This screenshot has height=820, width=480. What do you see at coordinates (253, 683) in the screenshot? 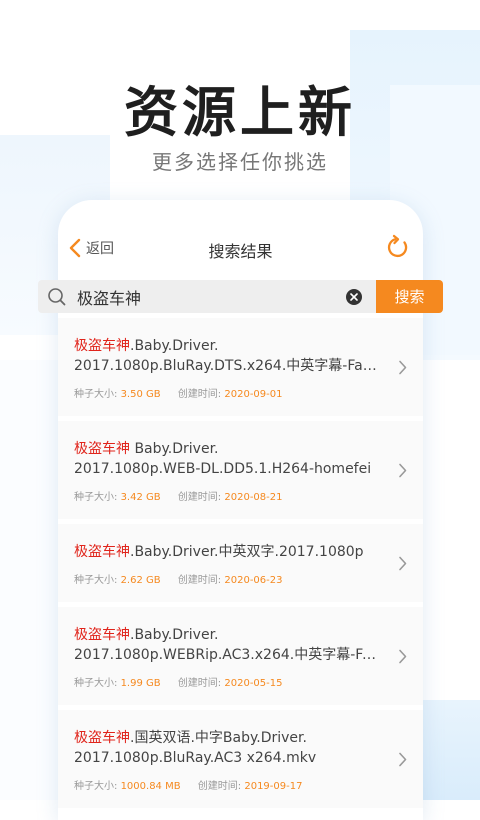
I see `created-value: 2020-05-15` at bounding box center [253, 683].